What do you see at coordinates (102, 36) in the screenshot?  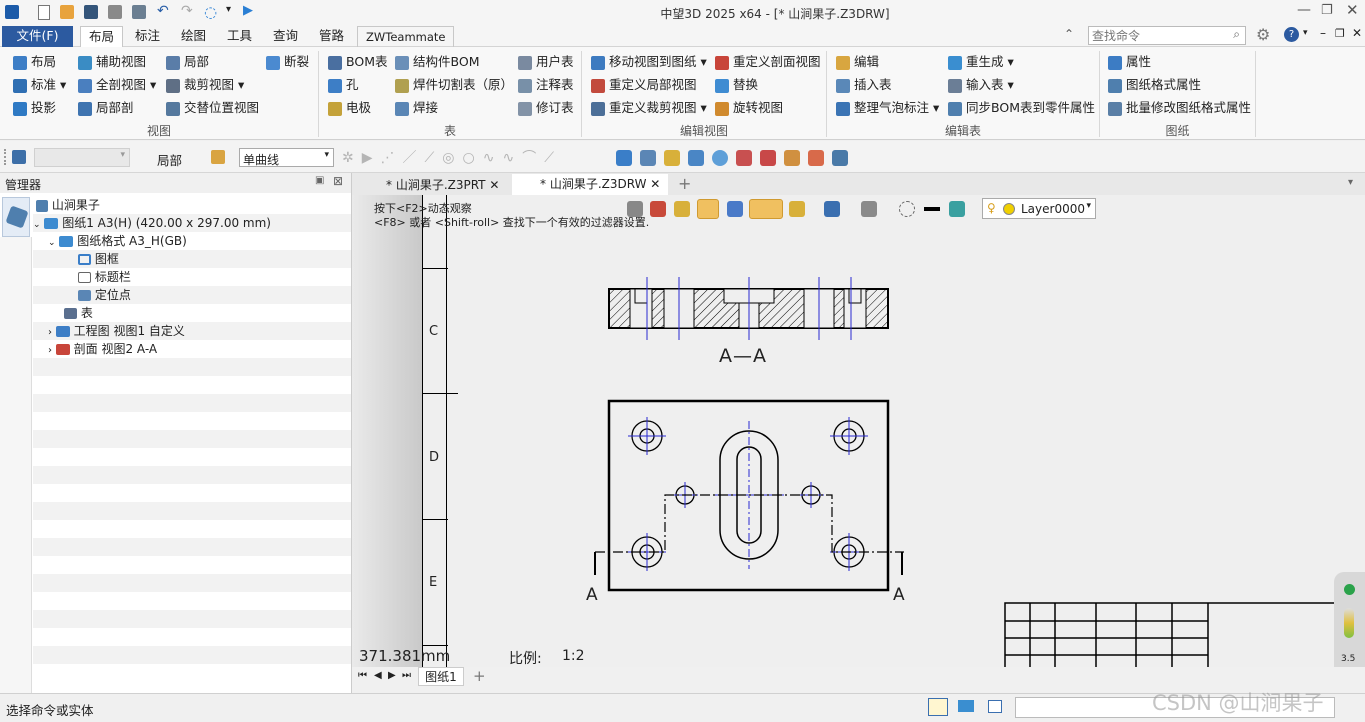 I see `tab-layout: 布局` at bounding box center [102, 36].